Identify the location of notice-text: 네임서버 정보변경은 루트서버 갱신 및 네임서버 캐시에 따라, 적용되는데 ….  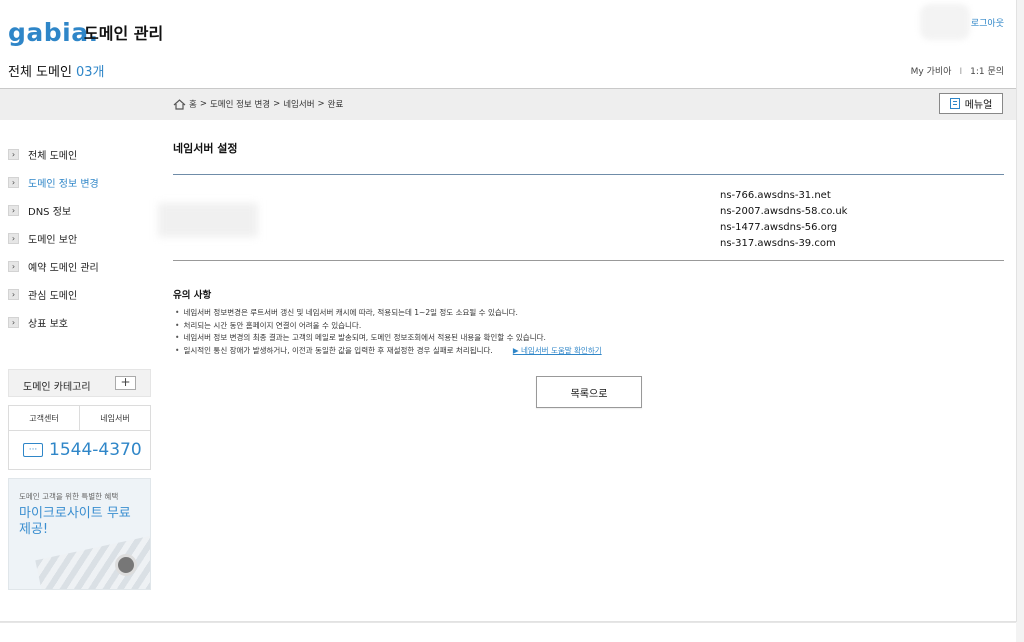
(350, 312).